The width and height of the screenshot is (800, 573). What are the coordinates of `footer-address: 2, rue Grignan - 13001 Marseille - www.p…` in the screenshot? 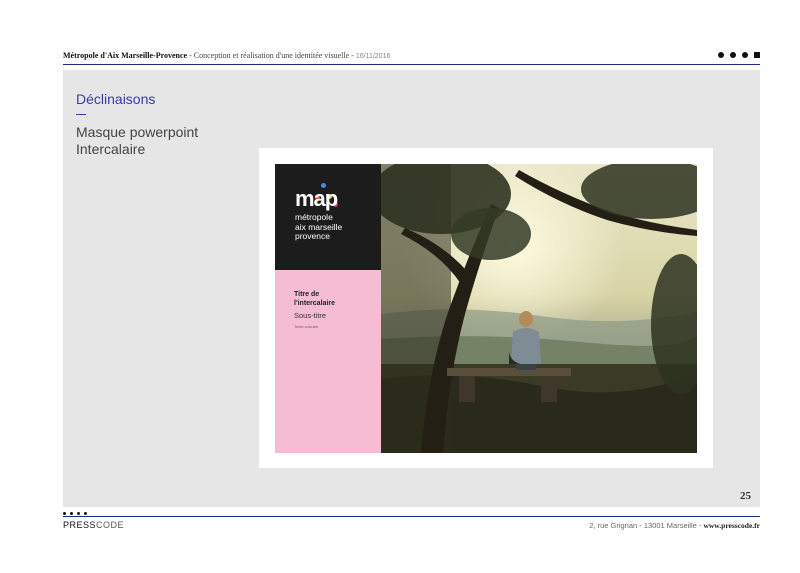 It's located at (674, 525).